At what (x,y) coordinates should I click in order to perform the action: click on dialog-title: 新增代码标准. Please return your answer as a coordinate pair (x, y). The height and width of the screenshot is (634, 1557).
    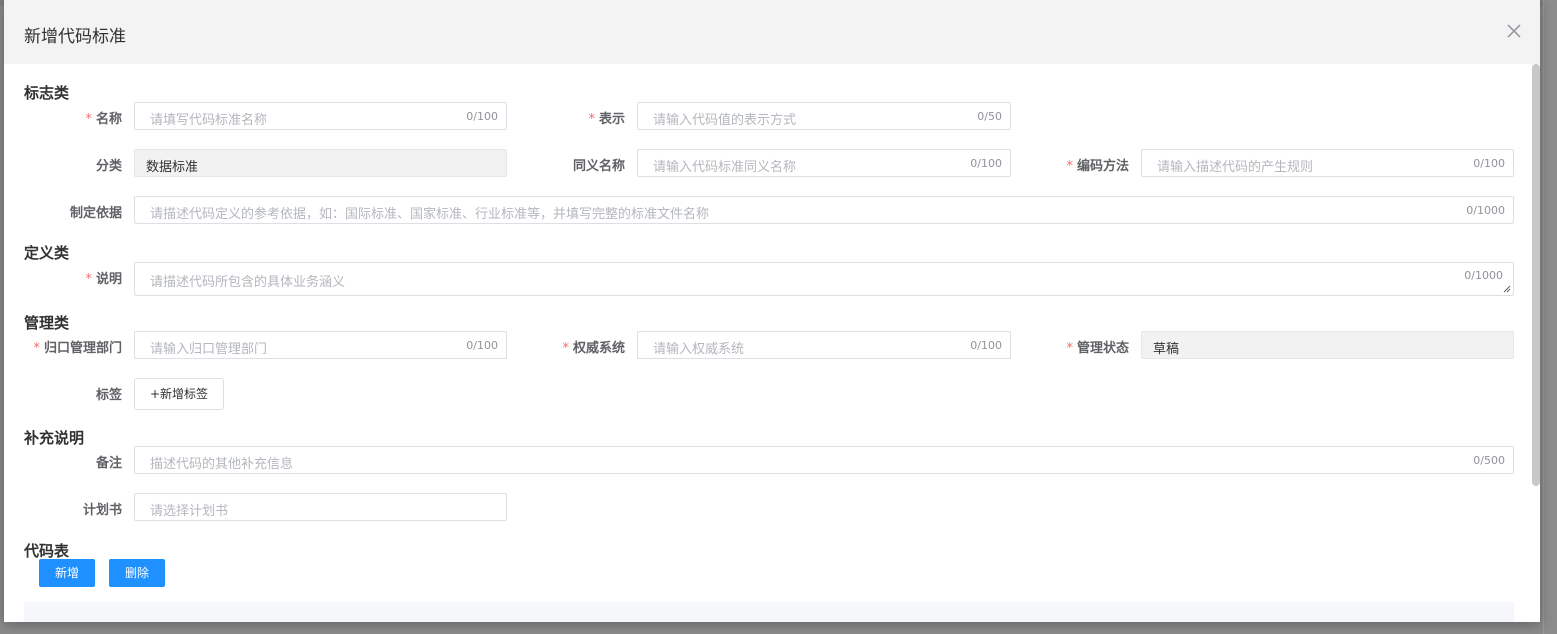
    Looking at the image, I should click on (75, 37).